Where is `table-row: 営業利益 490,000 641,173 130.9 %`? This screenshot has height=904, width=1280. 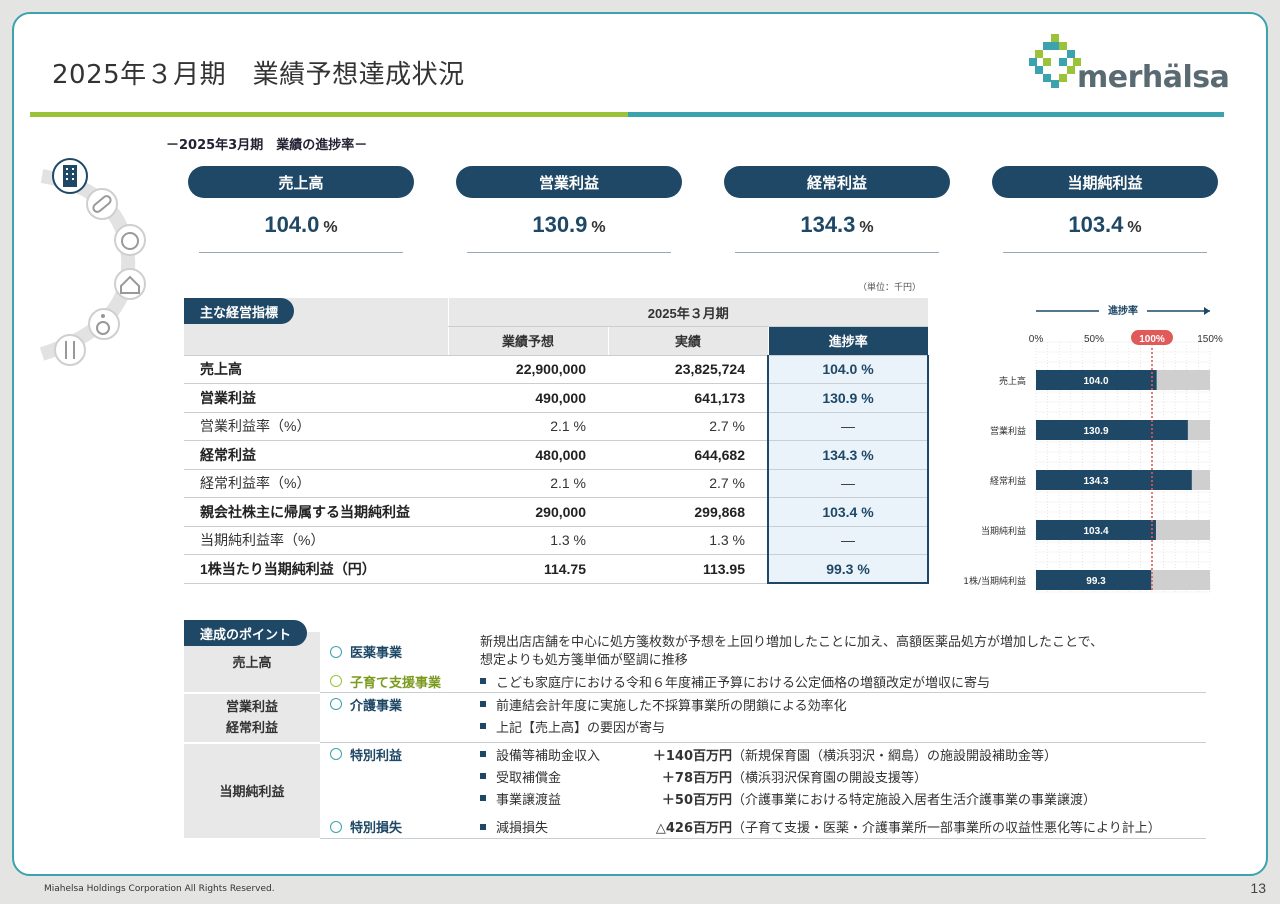 table-row: 営業利益 490,000 641,173 130.9 % is located at coordinates (556, 398).